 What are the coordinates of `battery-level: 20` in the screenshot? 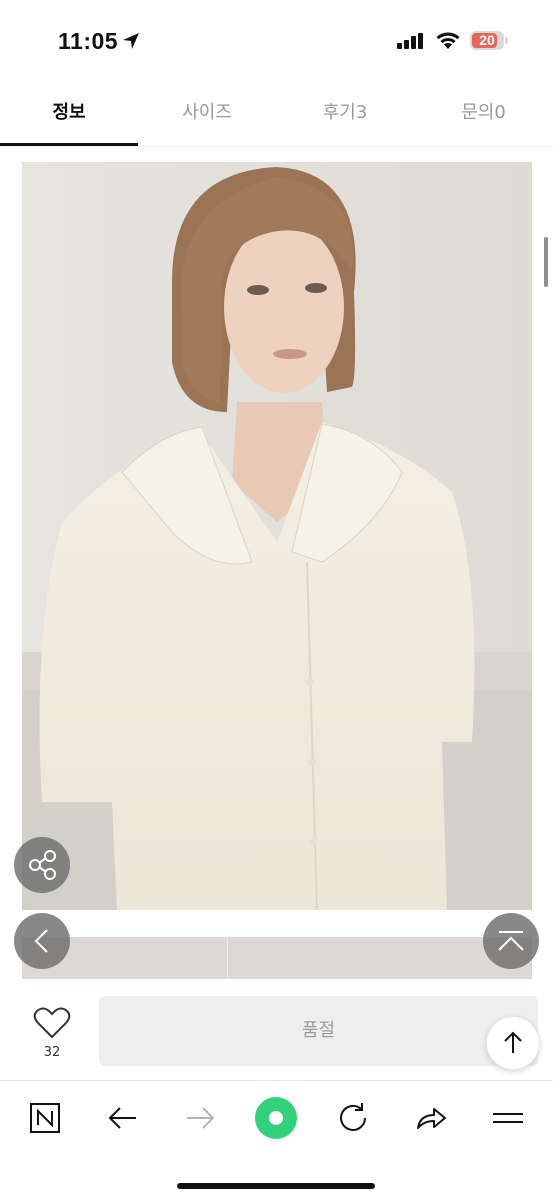 It's located at (487, 40).